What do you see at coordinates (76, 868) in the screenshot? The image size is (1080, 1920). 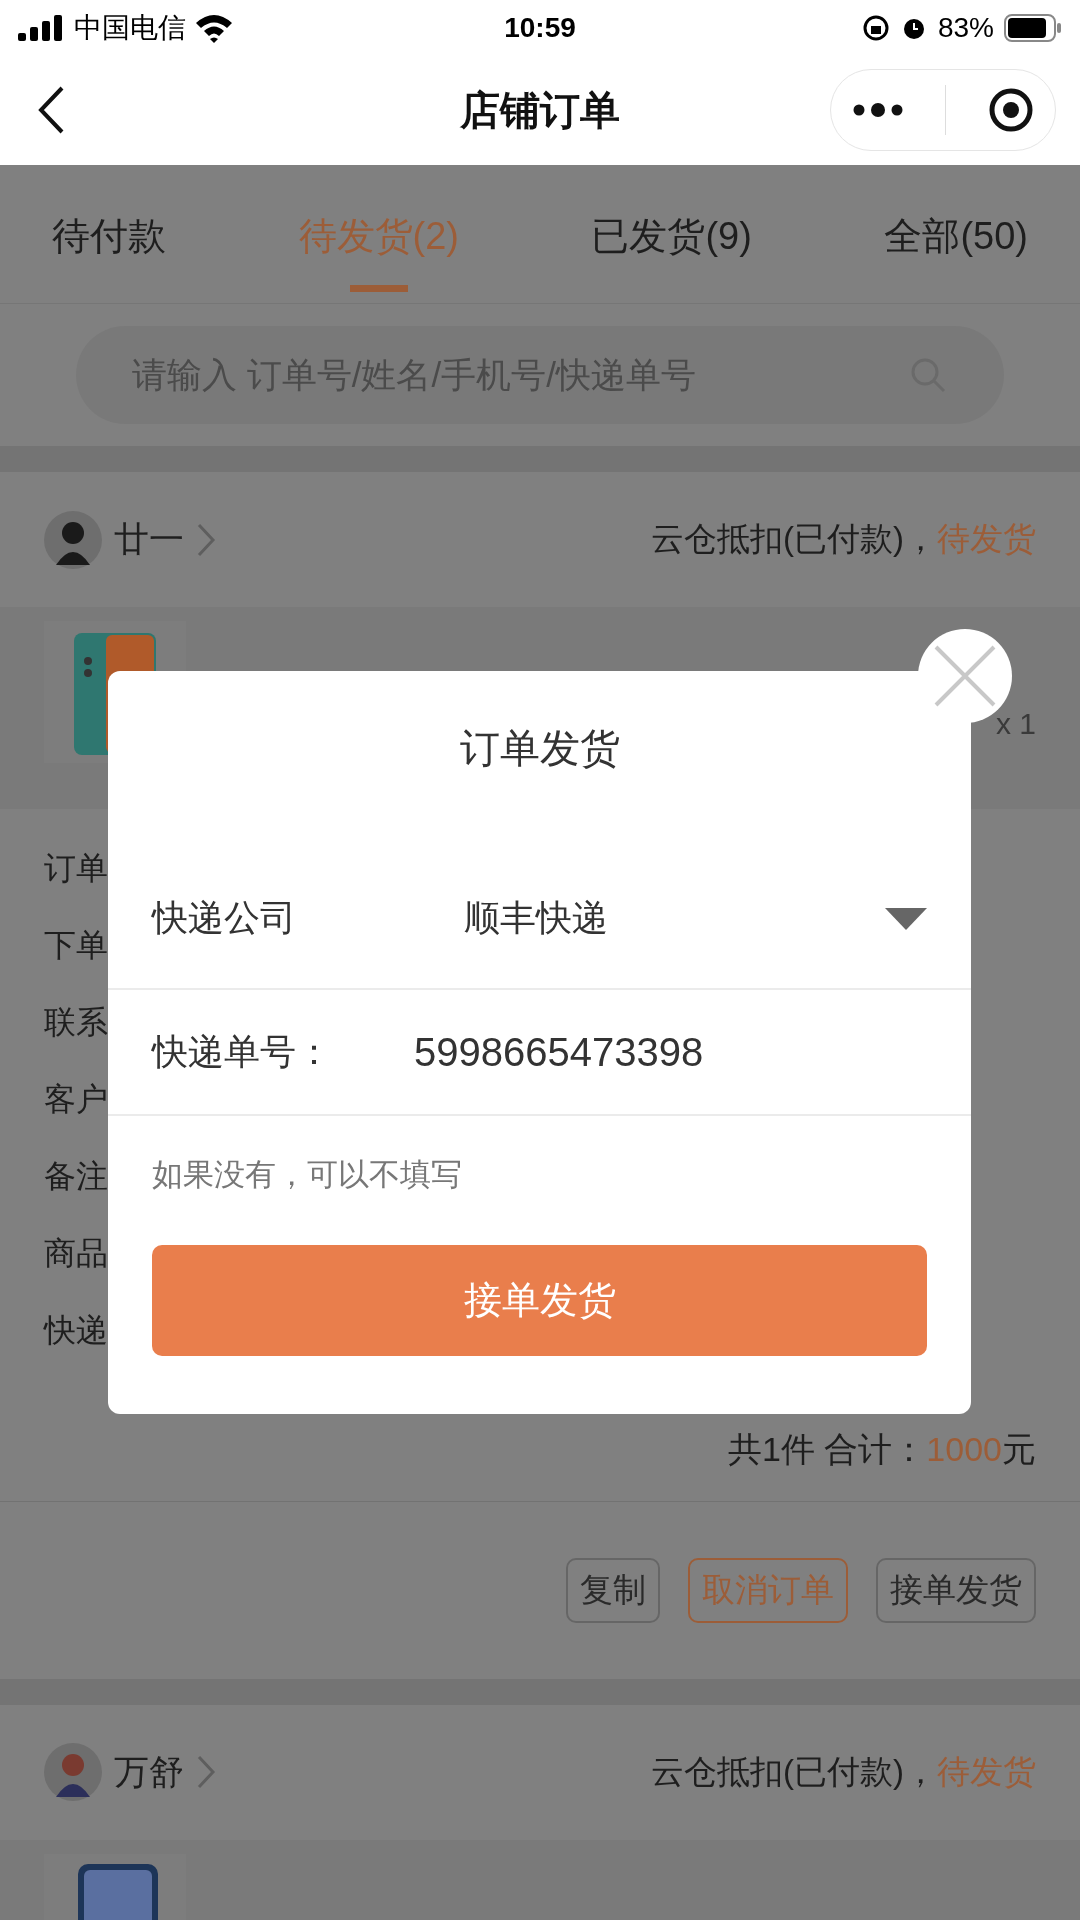 I see `detail-label: 订单` at bounding box center [76, 868].